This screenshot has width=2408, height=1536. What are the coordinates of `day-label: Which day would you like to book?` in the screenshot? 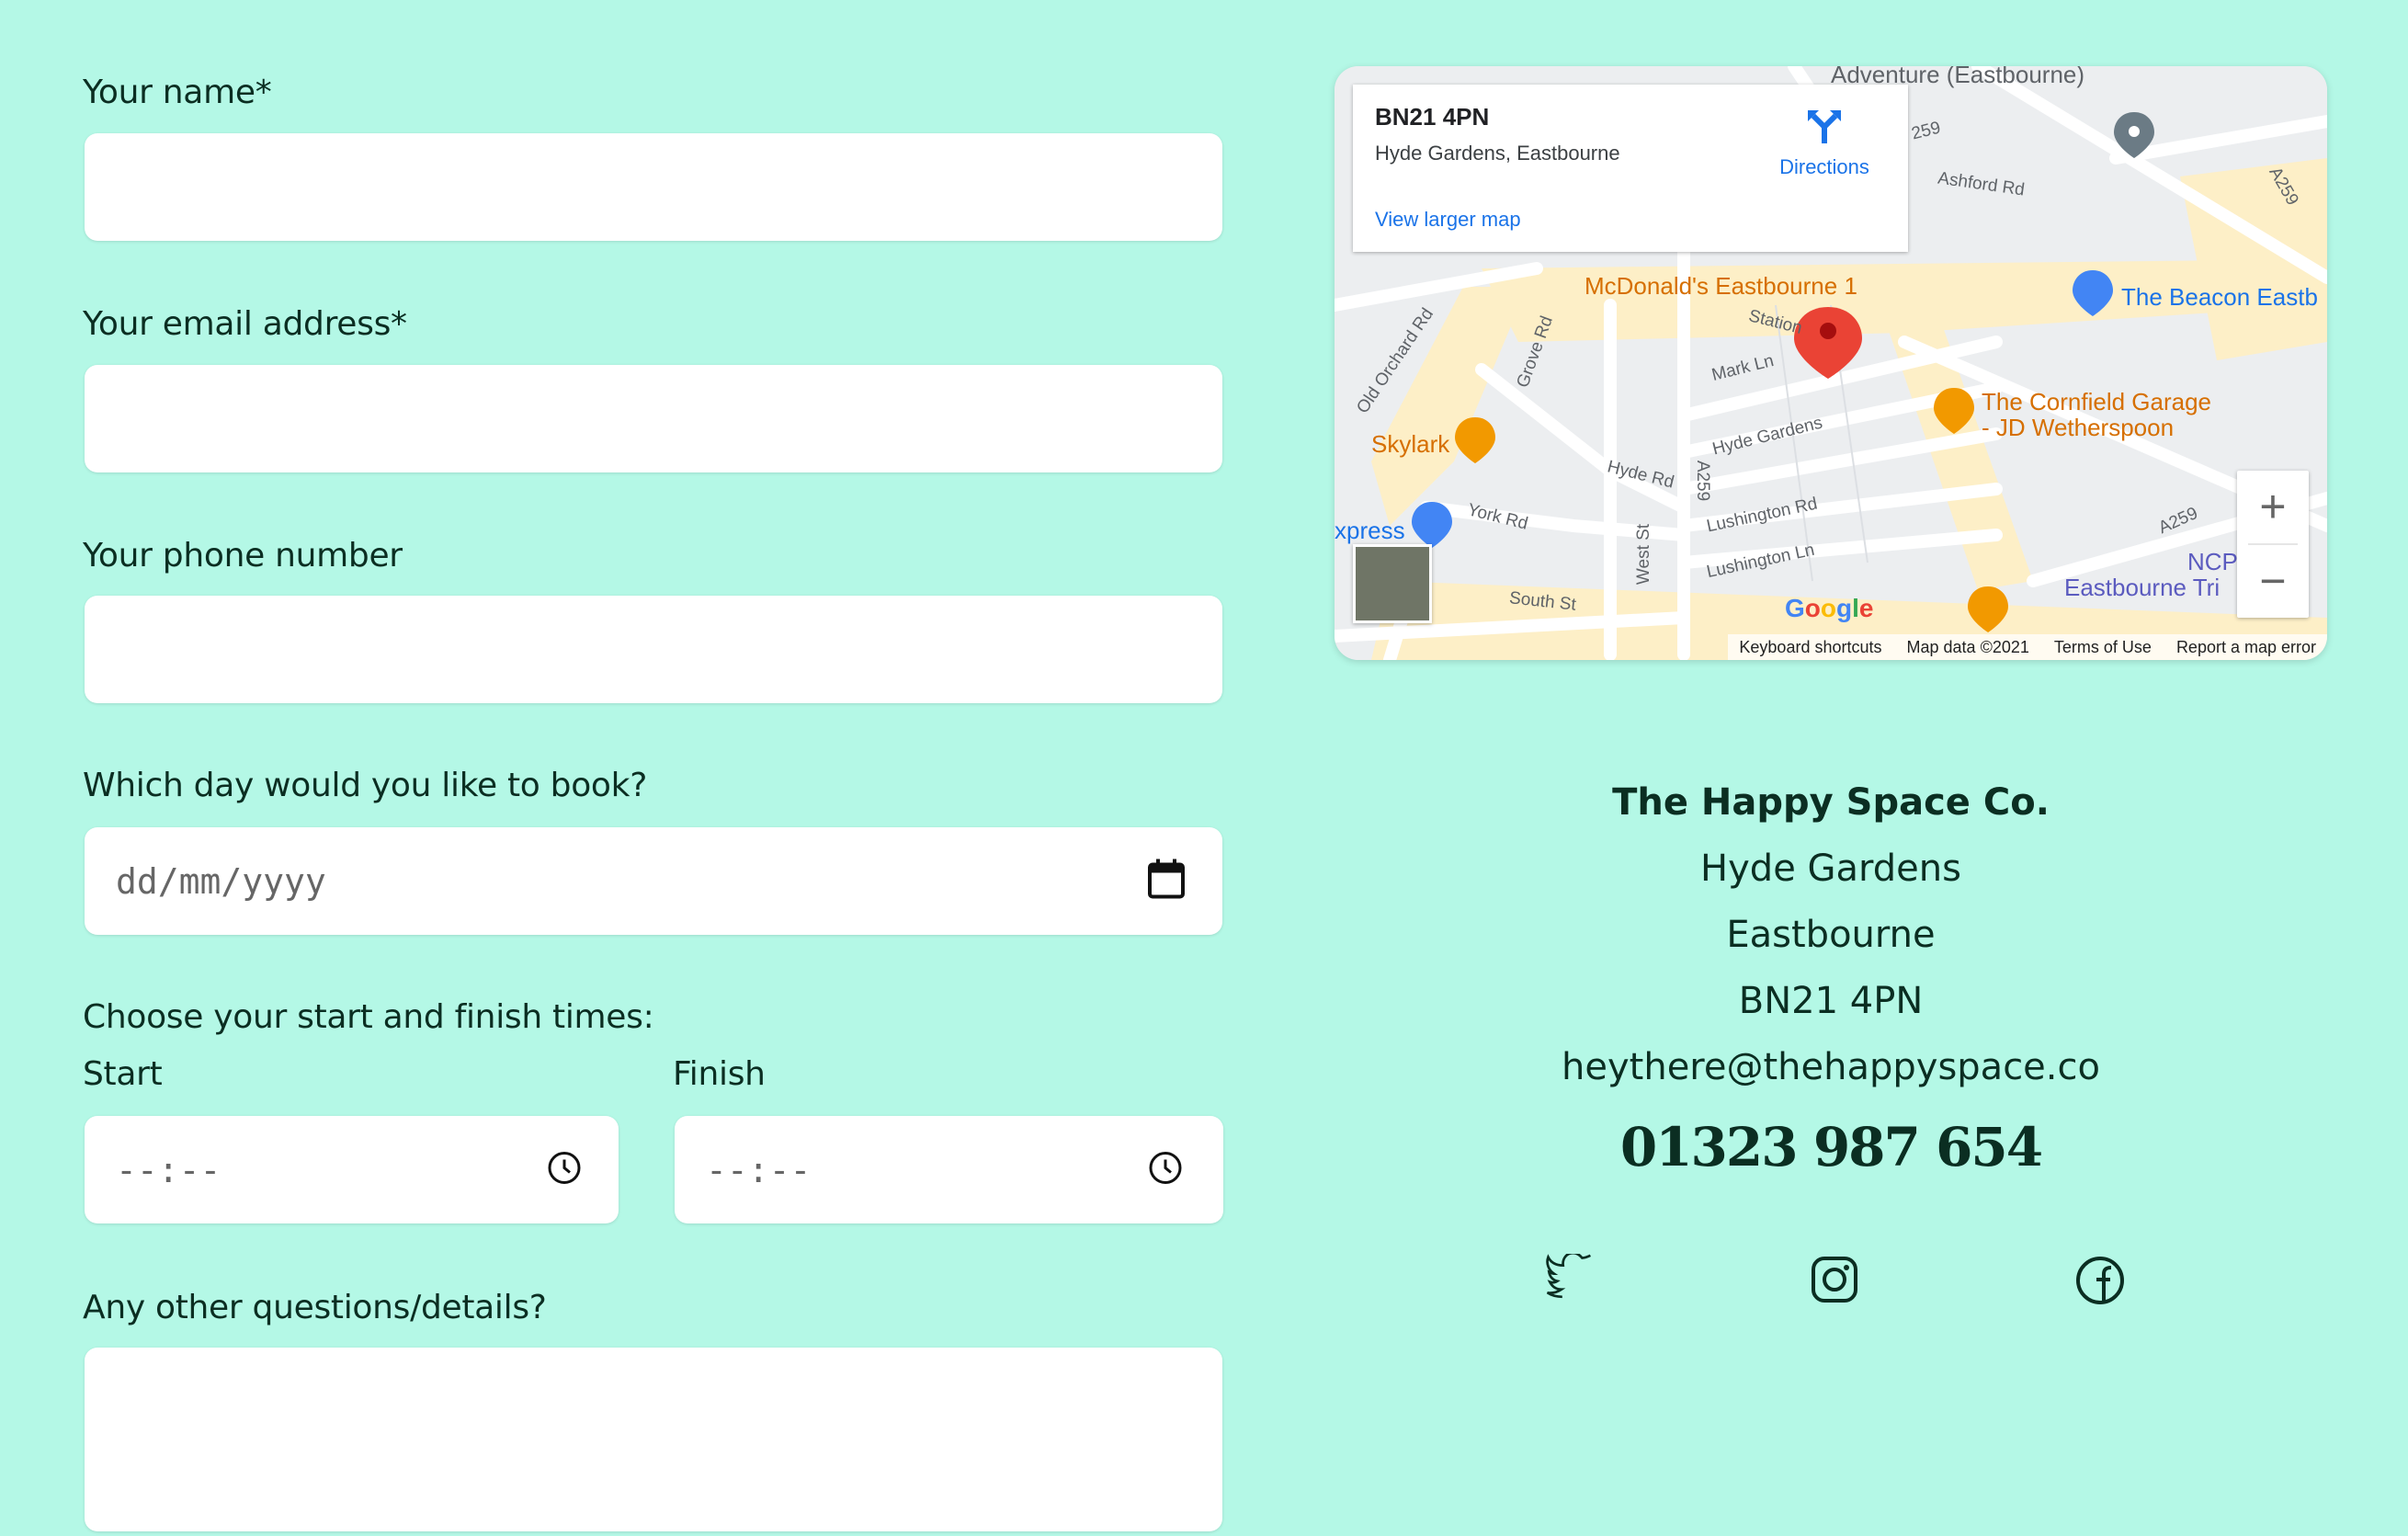 It's located at (365, 785).